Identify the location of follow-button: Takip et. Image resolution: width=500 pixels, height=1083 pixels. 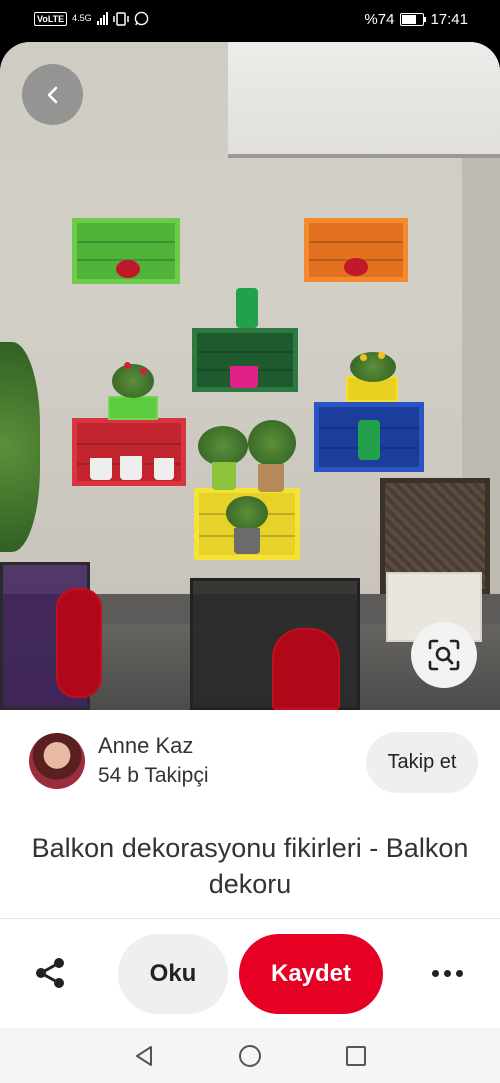
(422, 762).